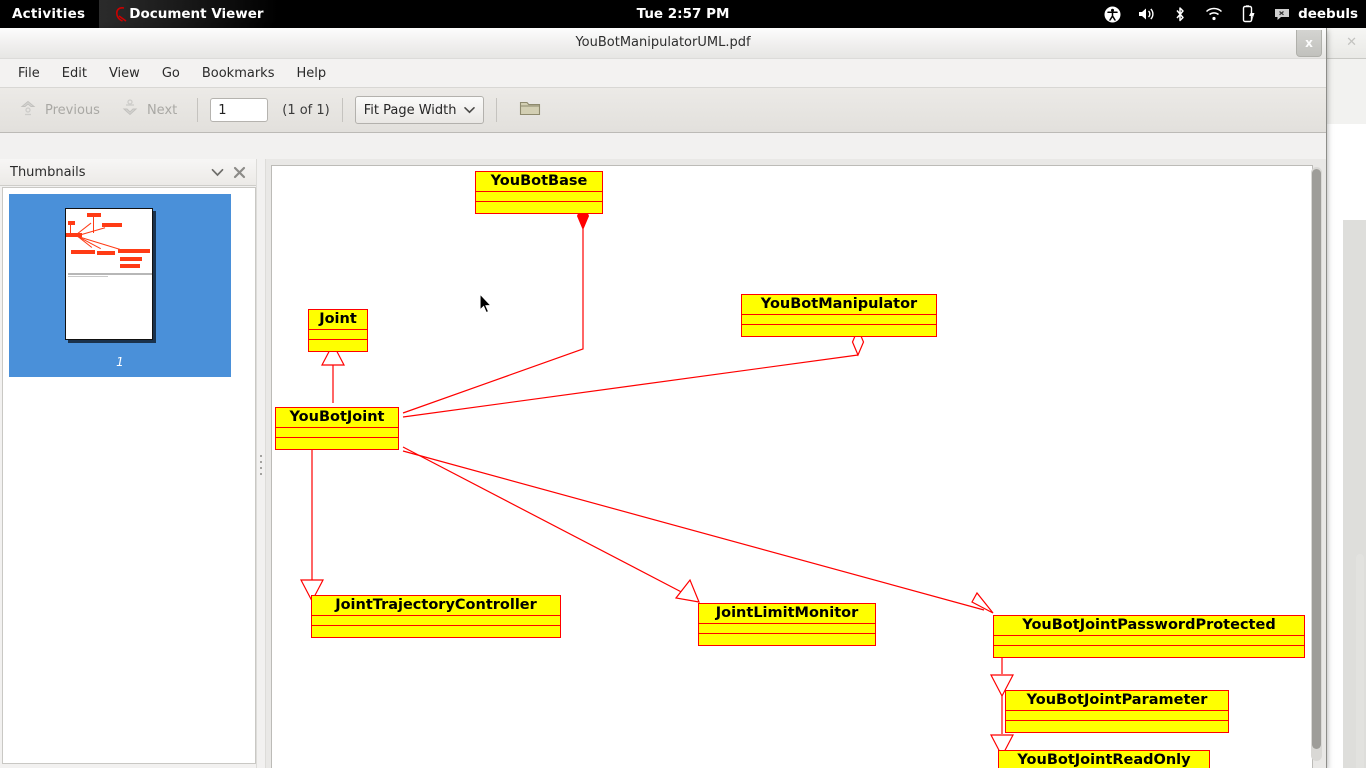  Describe the element at coordinates (72, 110) in the screenshot. I see `previous-page-label: Previous` at that location.